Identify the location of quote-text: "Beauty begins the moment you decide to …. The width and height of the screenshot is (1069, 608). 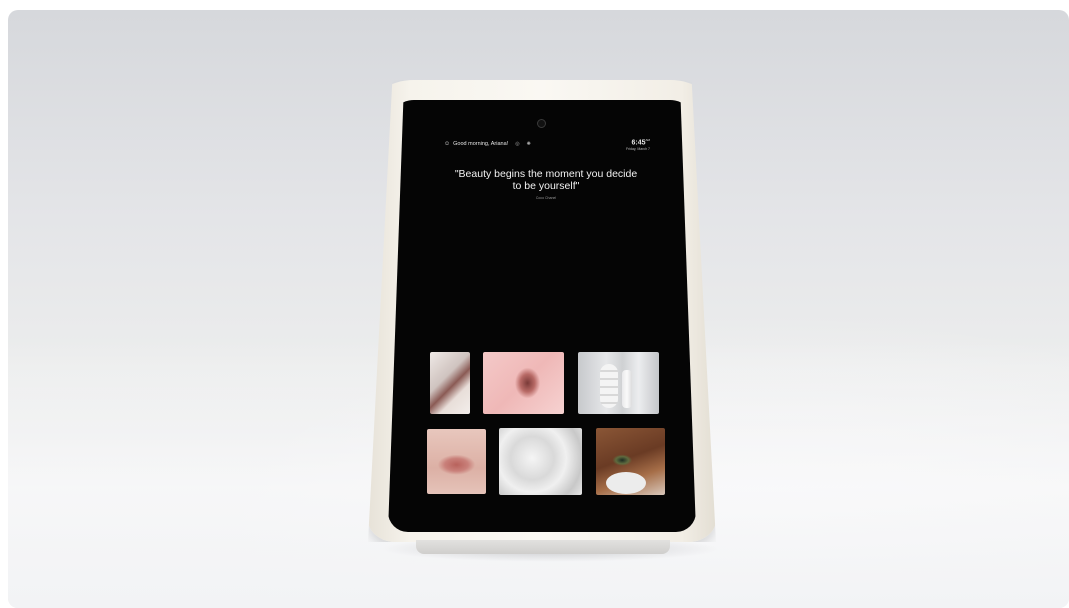
(546, 180).